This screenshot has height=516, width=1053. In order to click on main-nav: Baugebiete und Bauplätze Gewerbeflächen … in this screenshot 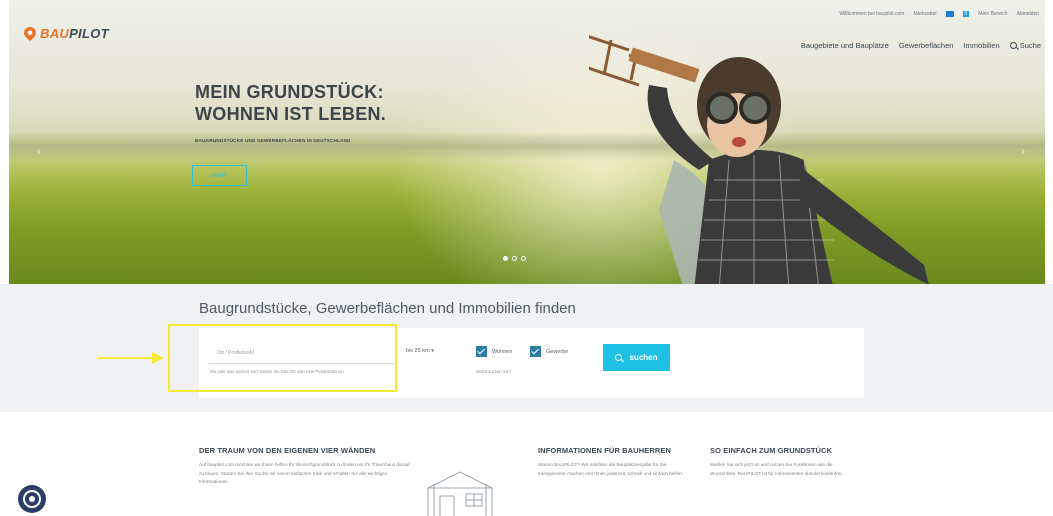, I will do `click(921, 45)`.